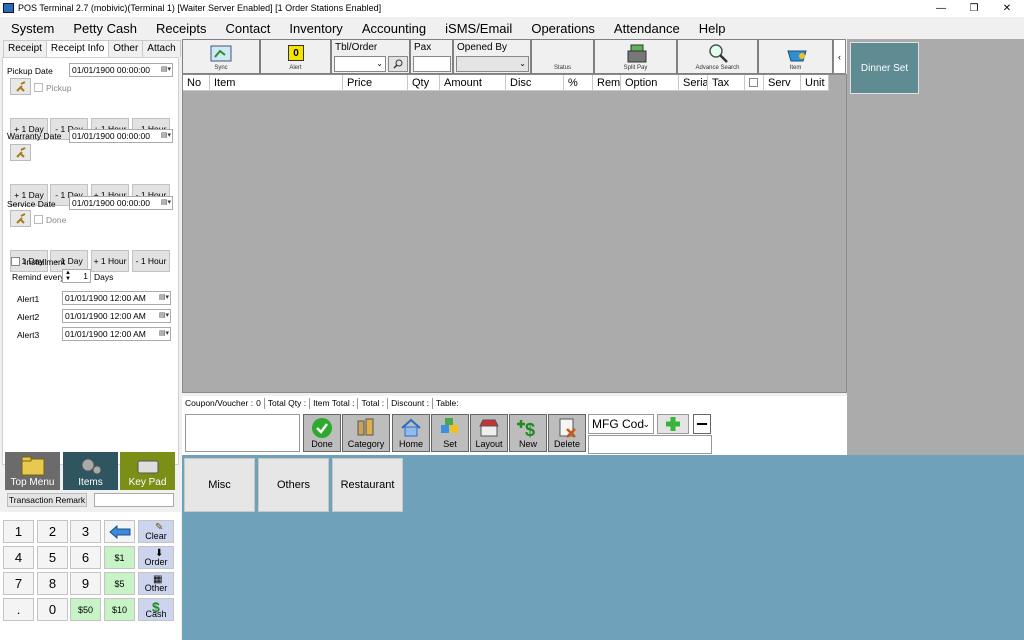  Describe the element at coordinates (156, 583) in the screenshot. I see `other-key: ▦ Other` at that location.